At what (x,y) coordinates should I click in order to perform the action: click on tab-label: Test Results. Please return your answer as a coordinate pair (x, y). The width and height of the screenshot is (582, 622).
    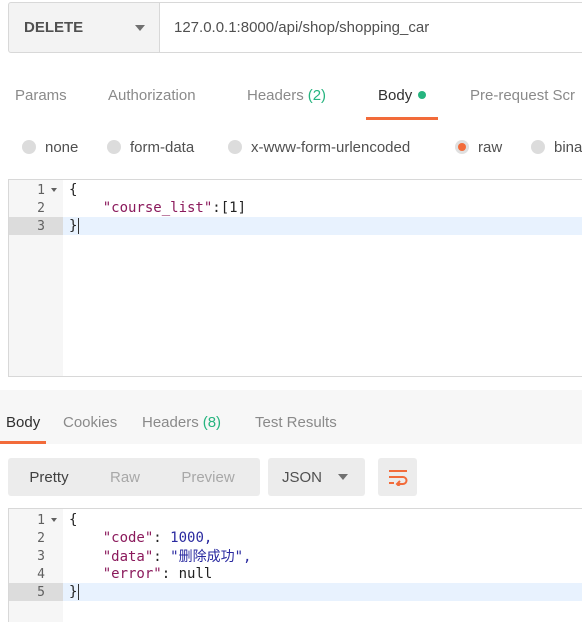
    Looking at the image, I should click on (296, 422).